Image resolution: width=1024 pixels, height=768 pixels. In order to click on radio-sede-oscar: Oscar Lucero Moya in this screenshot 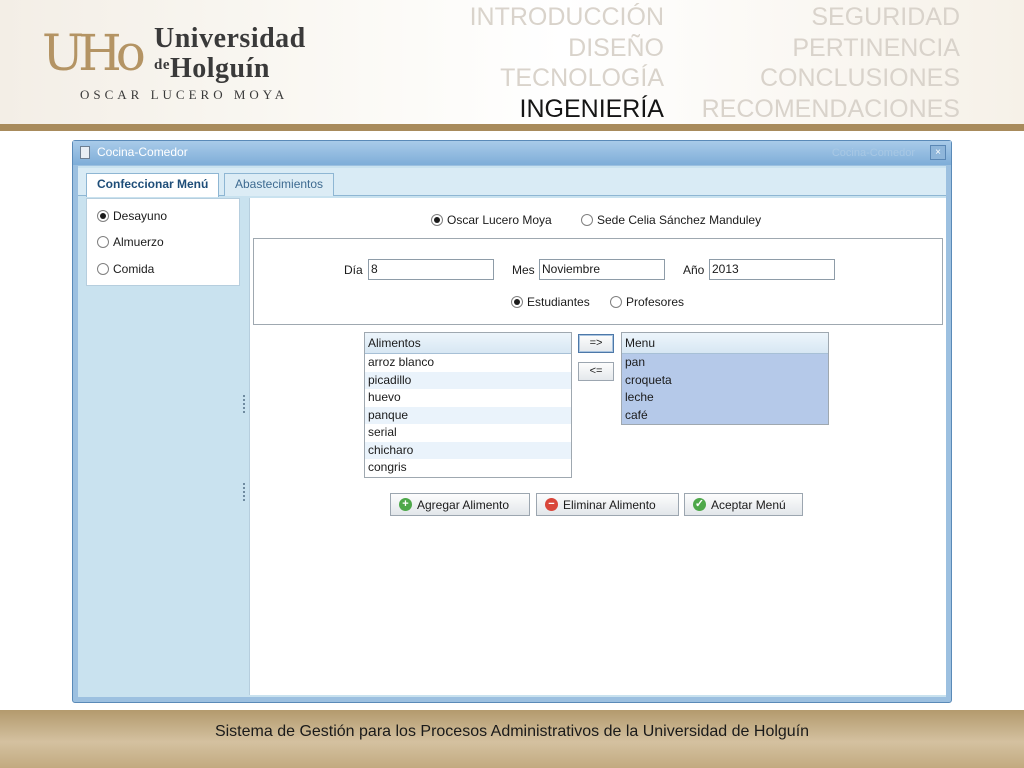, I will do `click(491, 220)`.